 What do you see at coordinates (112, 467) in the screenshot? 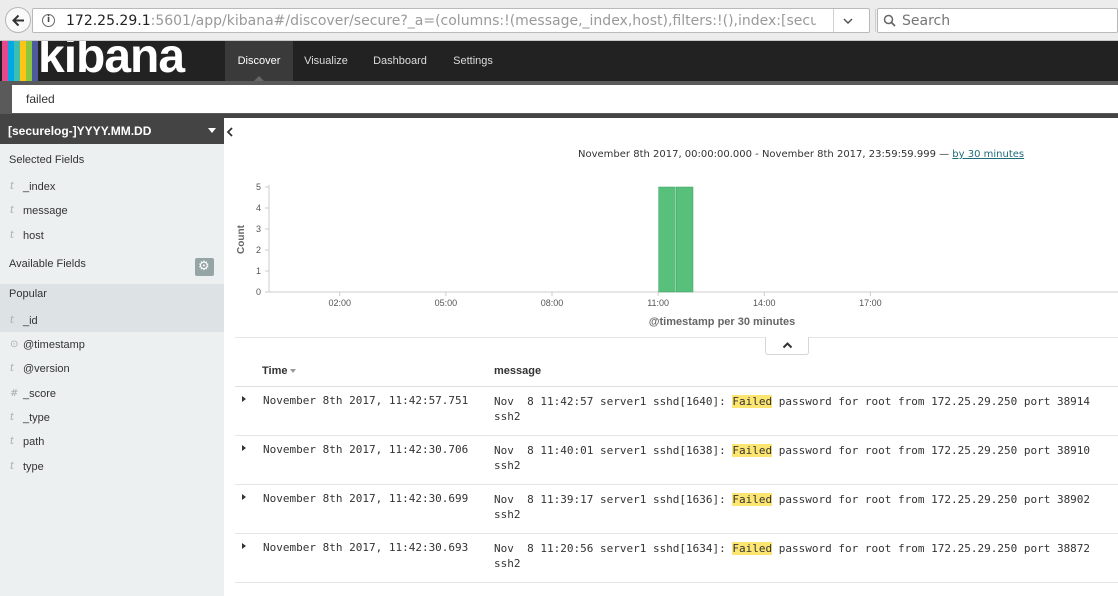
I see `field-item: t type` at bounding box center [112, 467].